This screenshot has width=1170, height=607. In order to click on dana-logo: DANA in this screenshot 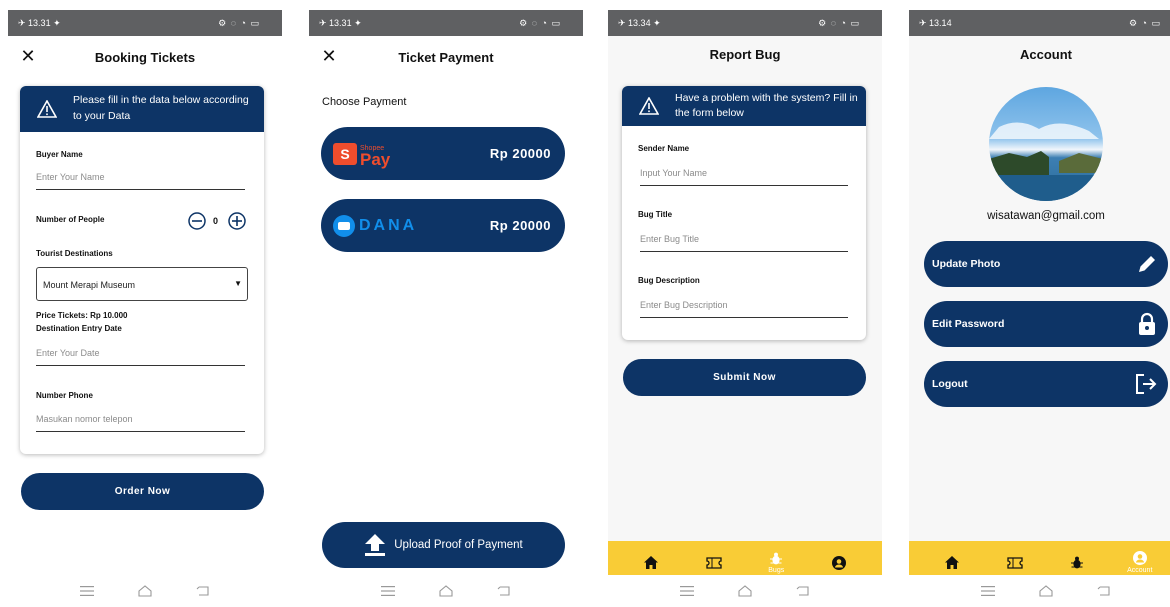, I will do `click(375, 225)`.